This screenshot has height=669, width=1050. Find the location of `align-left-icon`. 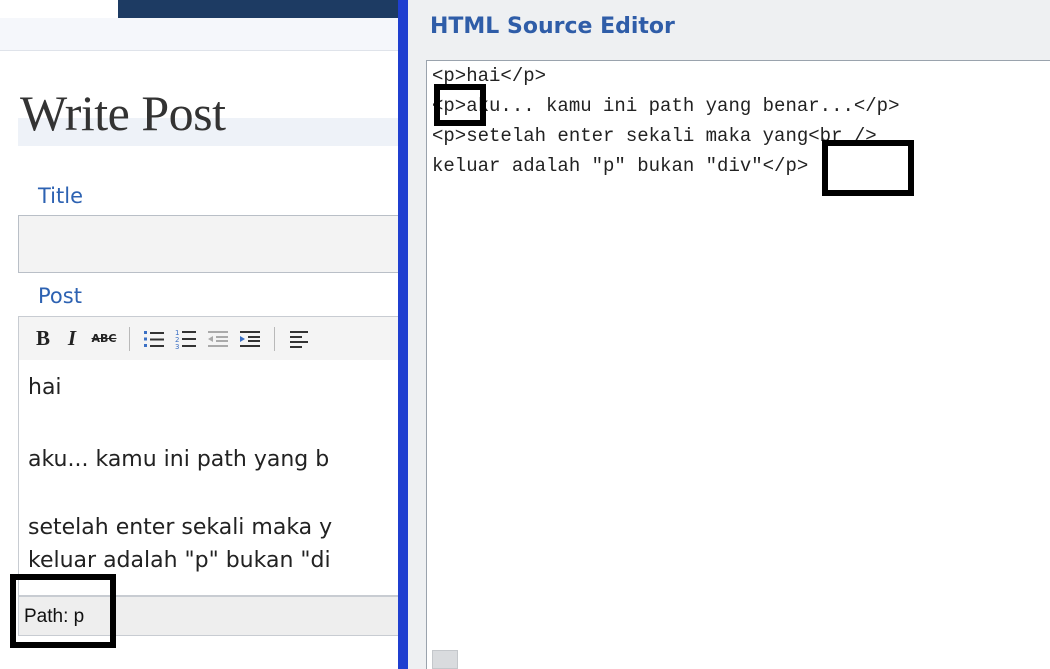

align-left-icon is located at coordinates (299, 339).